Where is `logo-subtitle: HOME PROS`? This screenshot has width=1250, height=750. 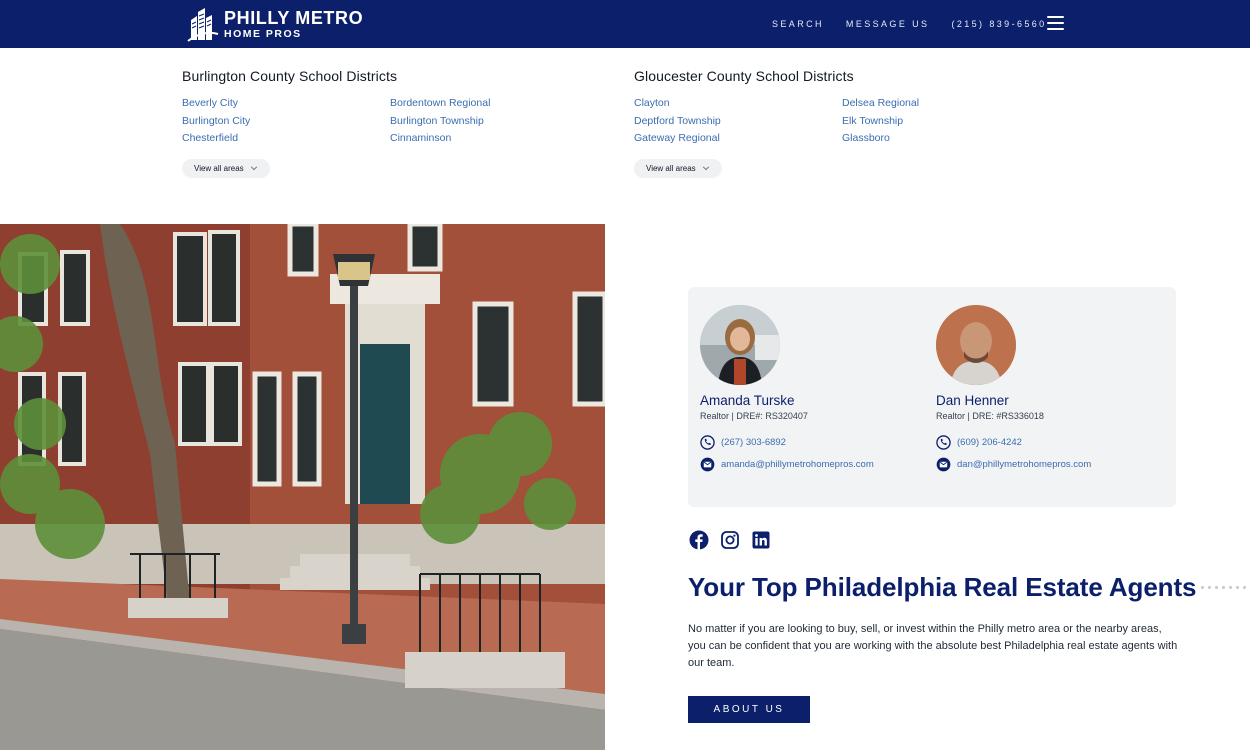 logo-subtitle: HOME PROS is located at coordinates (263, 33).